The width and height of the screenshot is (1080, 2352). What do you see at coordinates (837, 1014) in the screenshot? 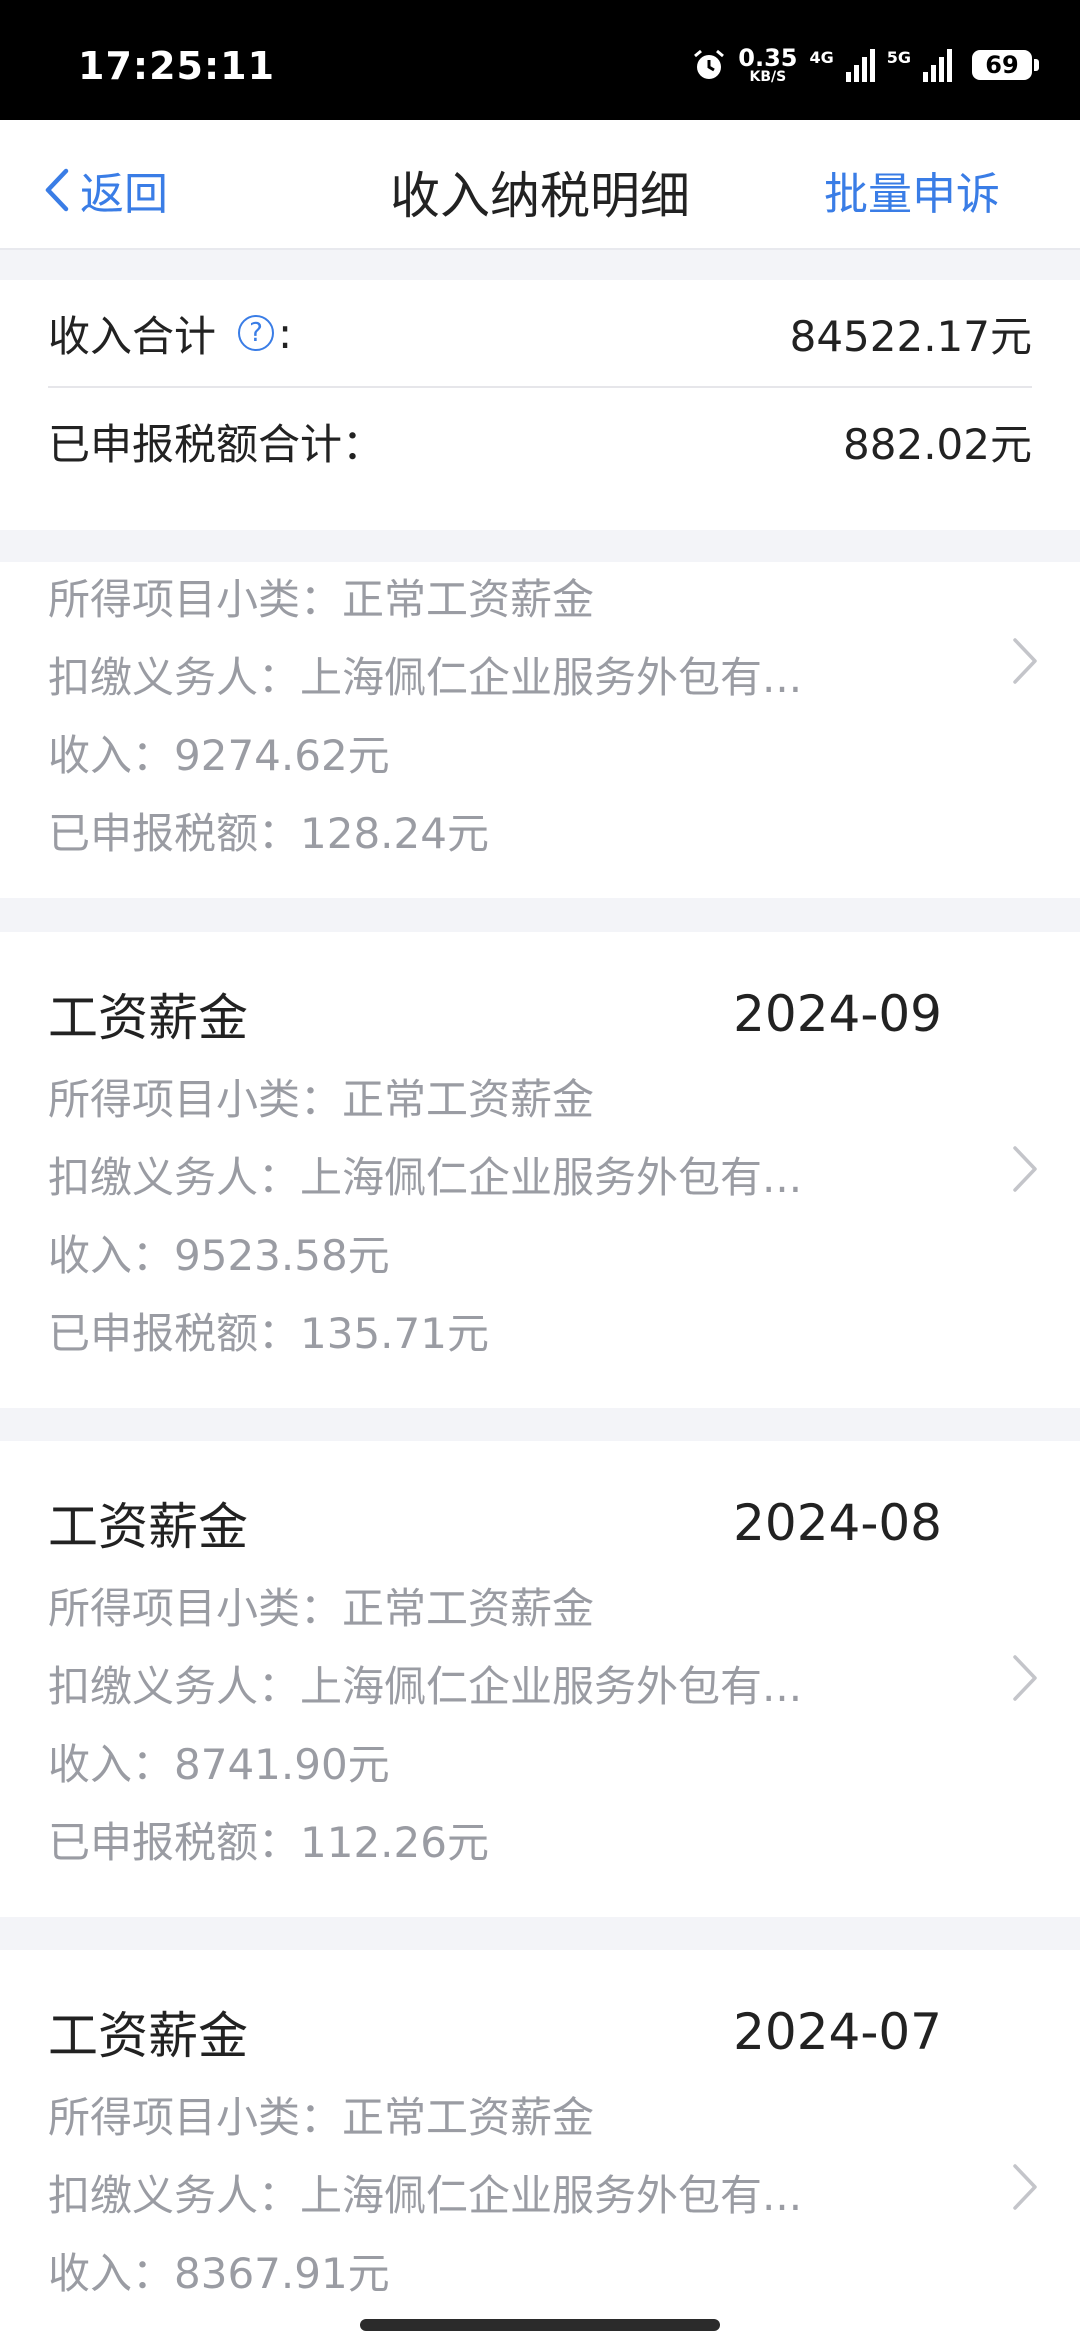
I see `record-period: 2024-09` at bounding box center [837, 1014].